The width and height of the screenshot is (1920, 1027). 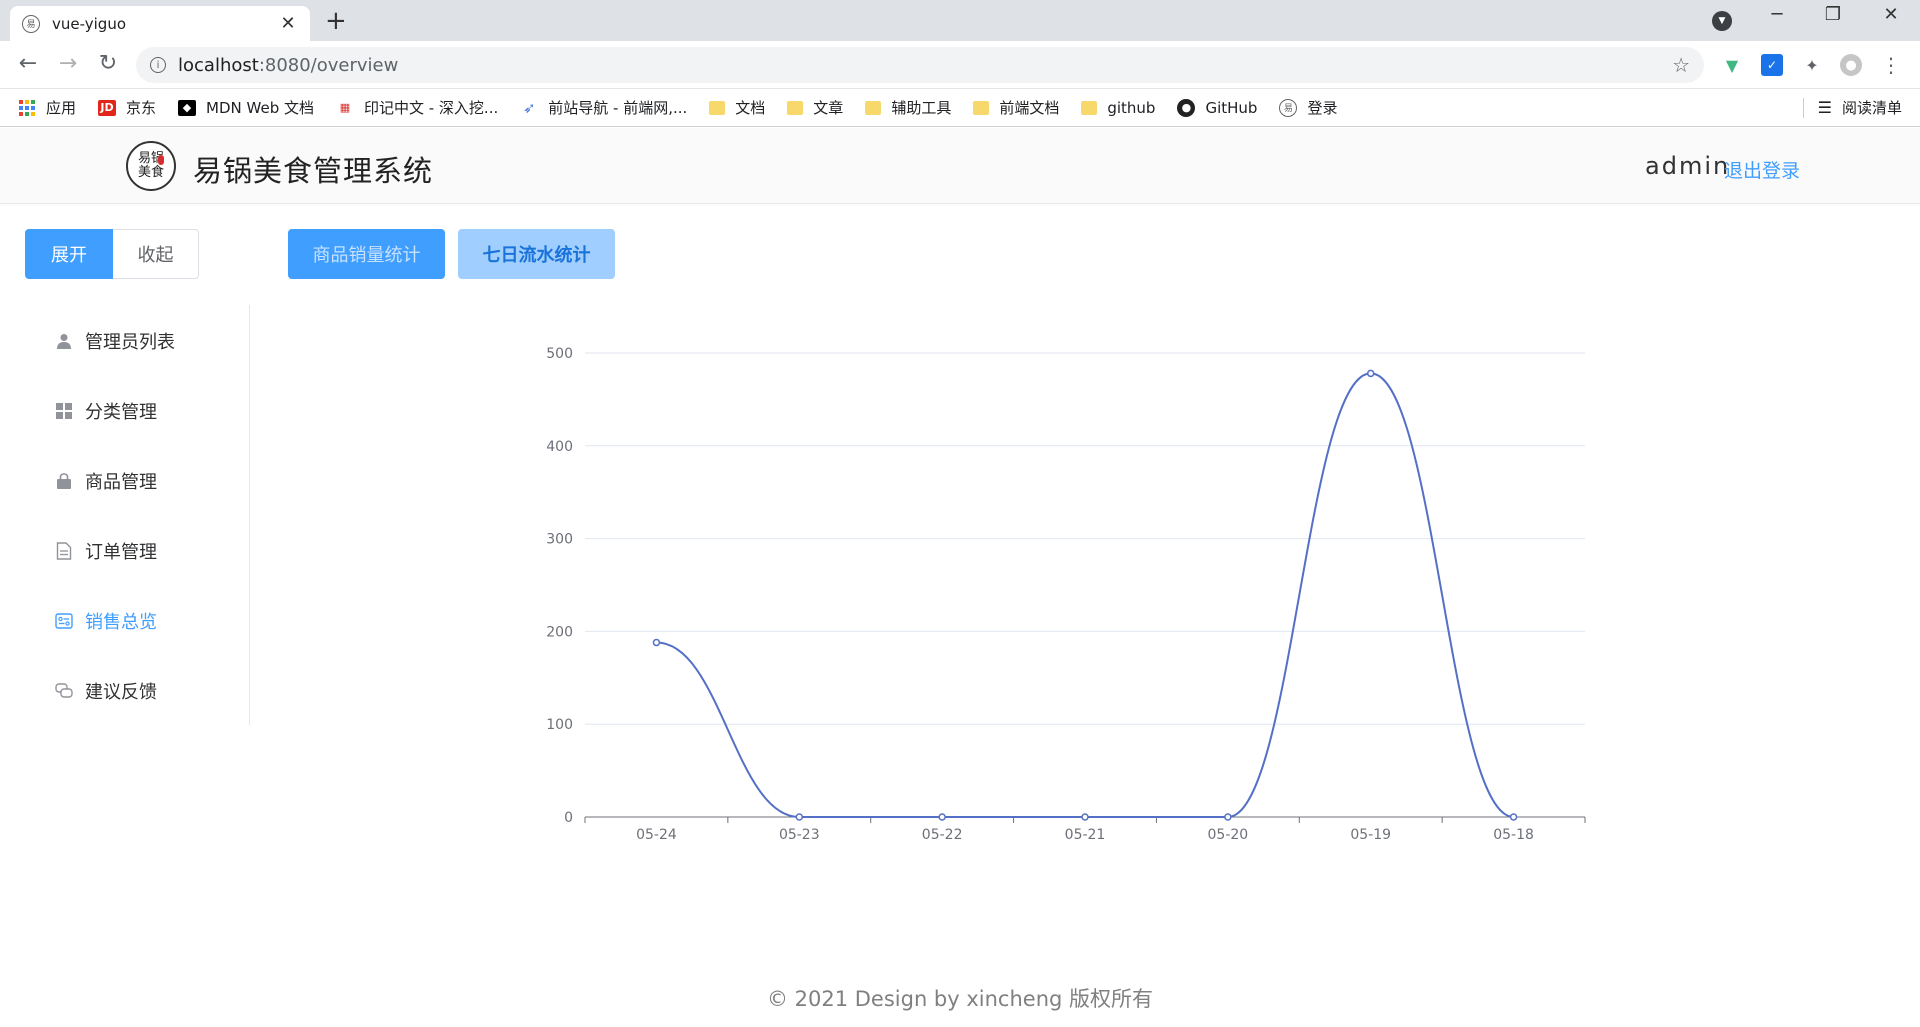 I want to click on sidebar-item-feedback: 建议反馈, so click(x=137, y=691).